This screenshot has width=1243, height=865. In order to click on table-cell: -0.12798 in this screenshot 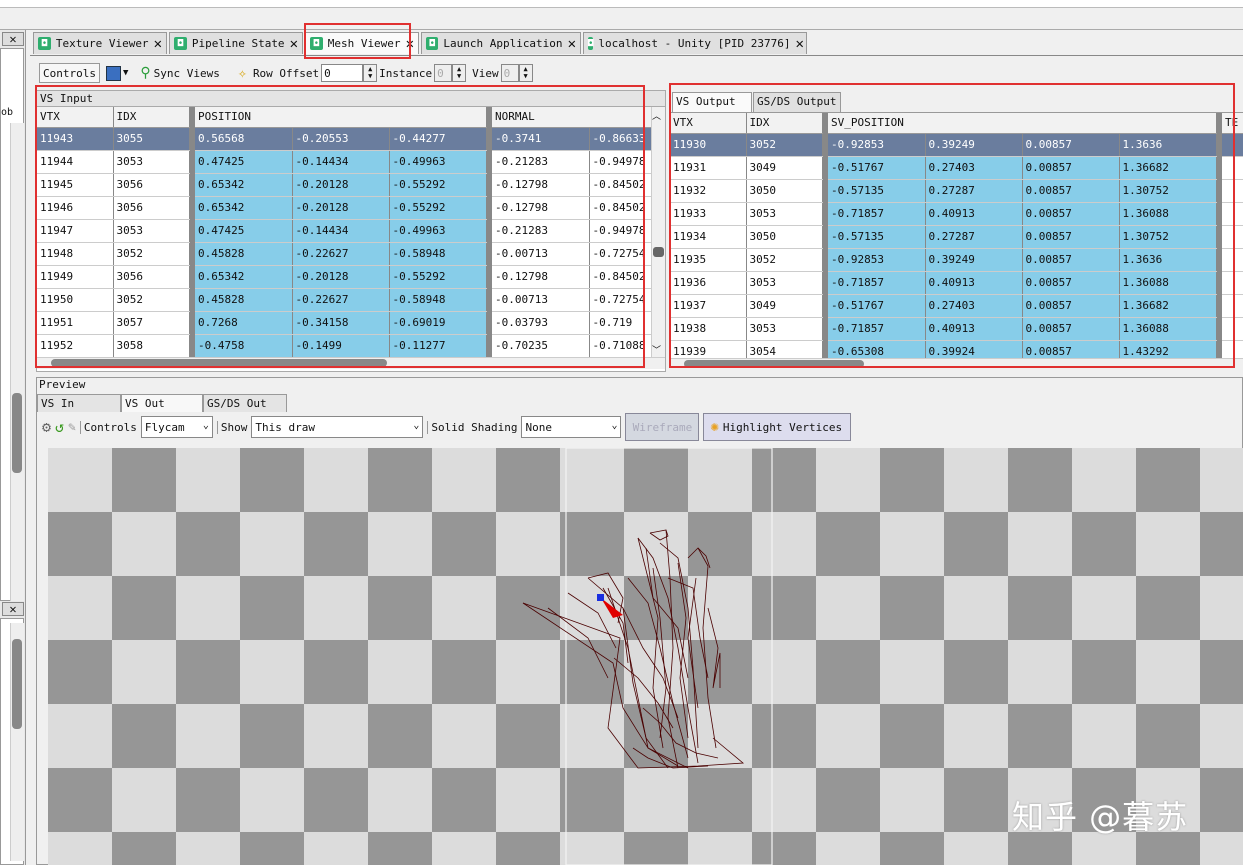, I will do `click(541, 277)`.